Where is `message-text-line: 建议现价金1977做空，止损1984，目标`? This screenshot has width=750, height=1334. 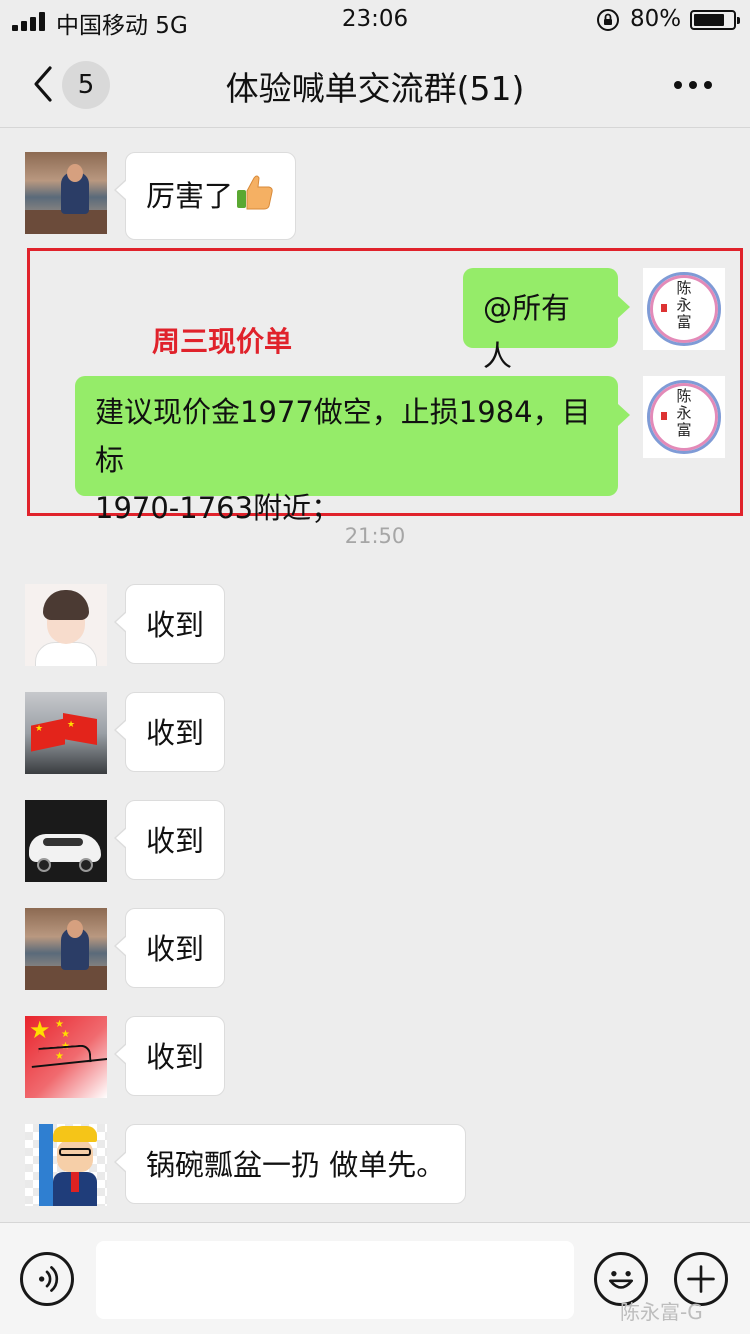
message-text-line: 建议现价金1977做空，止损1984，目标 is located at coordinates (343, 436).